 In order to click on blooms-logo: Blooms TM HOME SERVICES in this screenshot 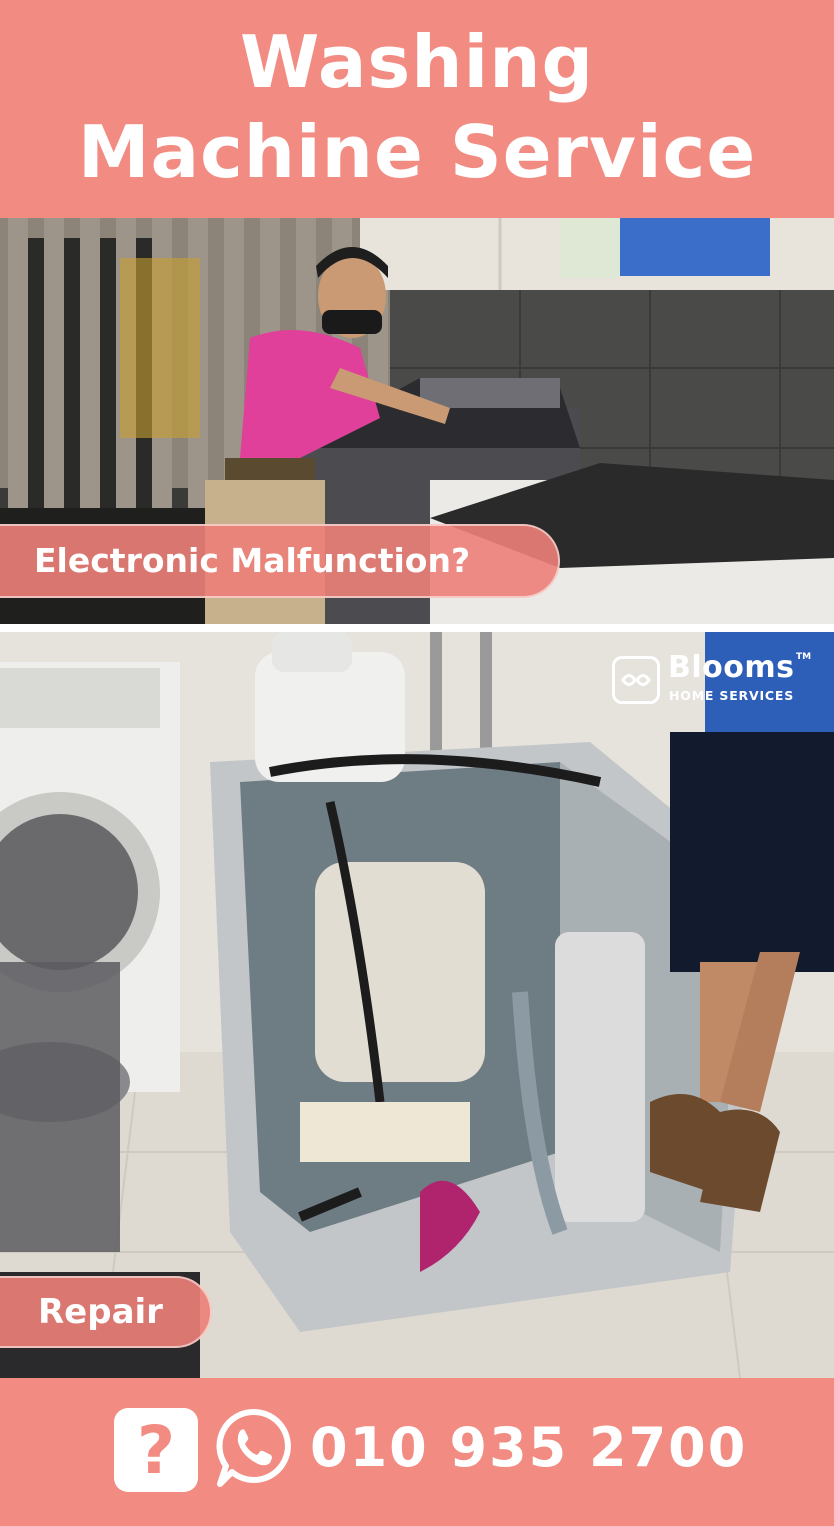, I will do `click(712, 680)`.